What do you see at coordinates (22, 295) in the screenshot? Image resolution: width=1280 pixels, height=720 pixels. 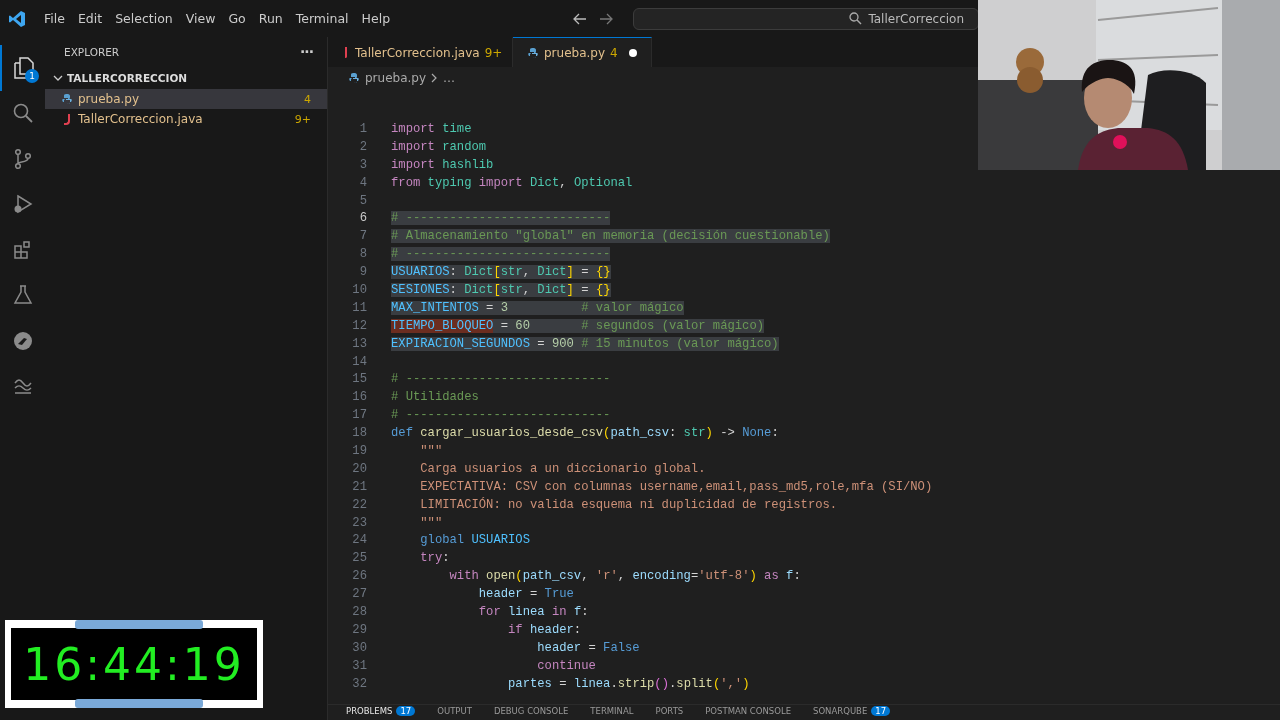 I see `flask-icon` at bounding box center [22, 295].